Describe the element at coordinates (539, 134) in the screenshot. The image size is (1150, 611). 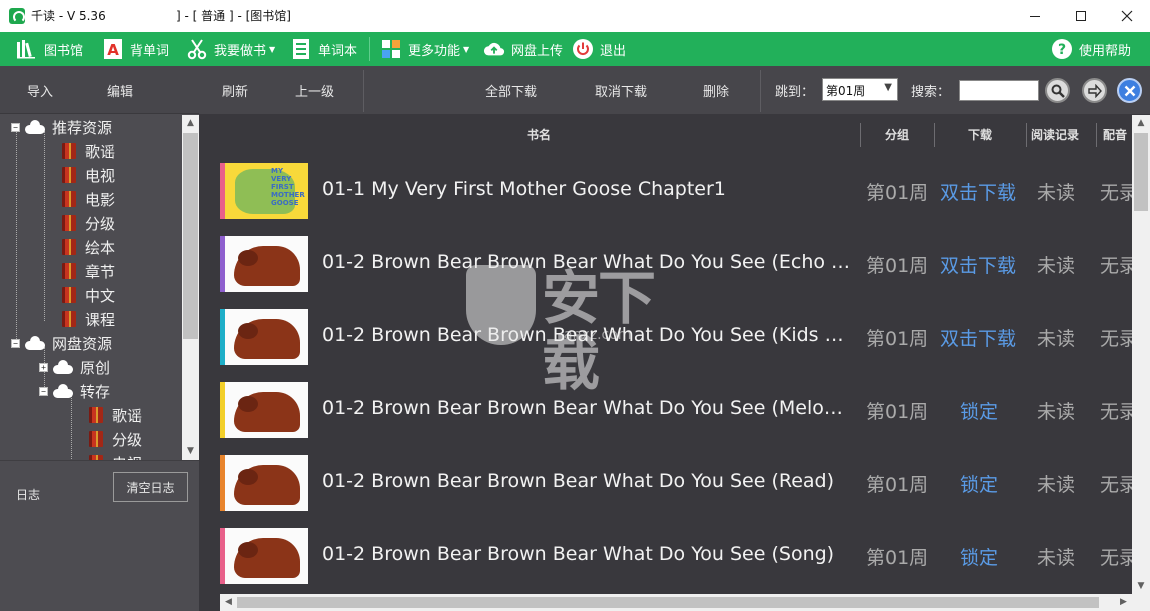
I see `column-name: 书名` at that location.